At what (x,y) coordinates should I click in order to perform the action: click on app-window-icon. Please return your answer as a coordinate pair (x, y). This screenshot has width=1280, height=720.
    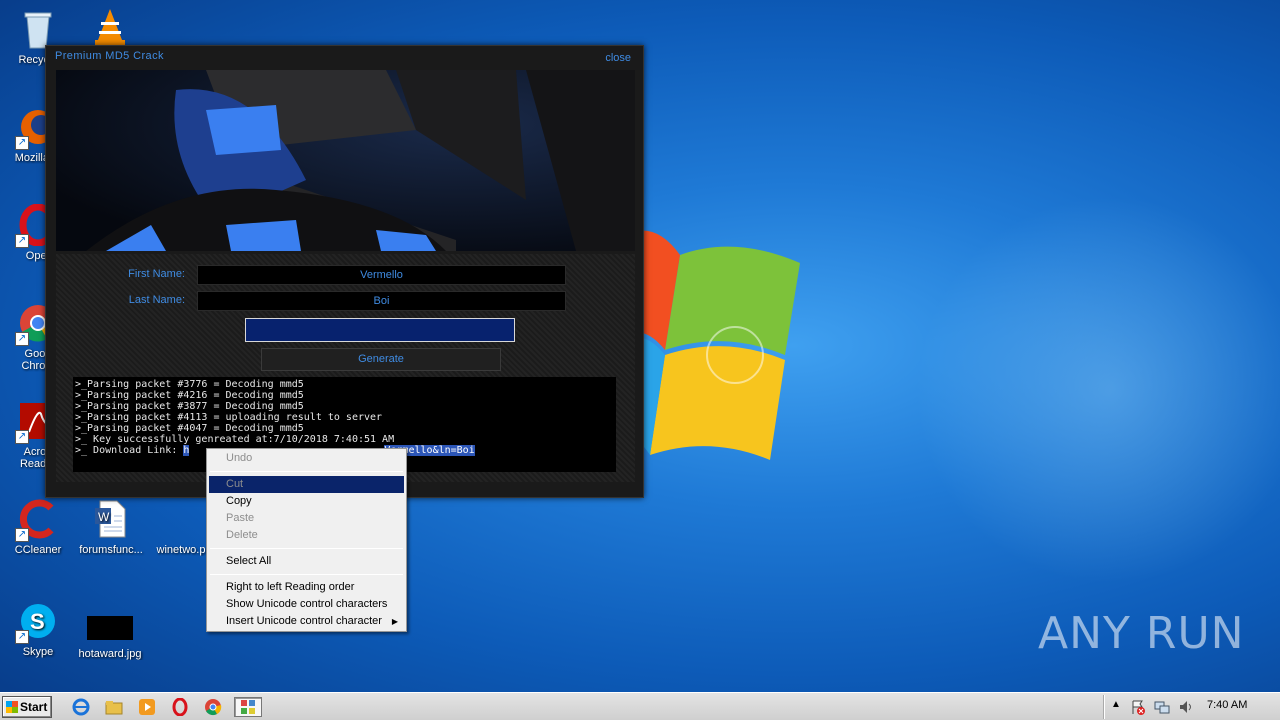
    Looking at the image, I should click on (248, 707).